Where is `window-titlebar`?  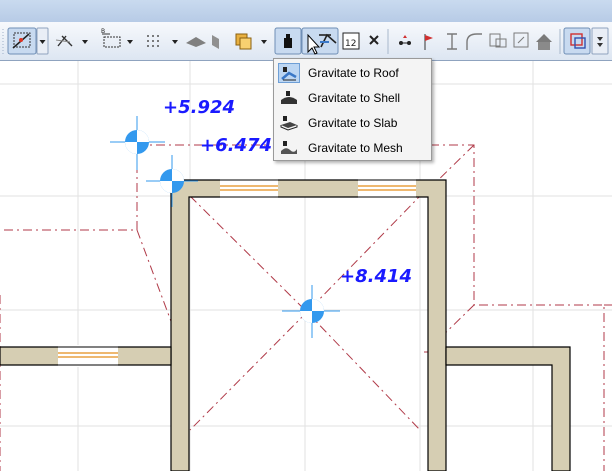
window-titlebar is located at coordinates (306, 11).